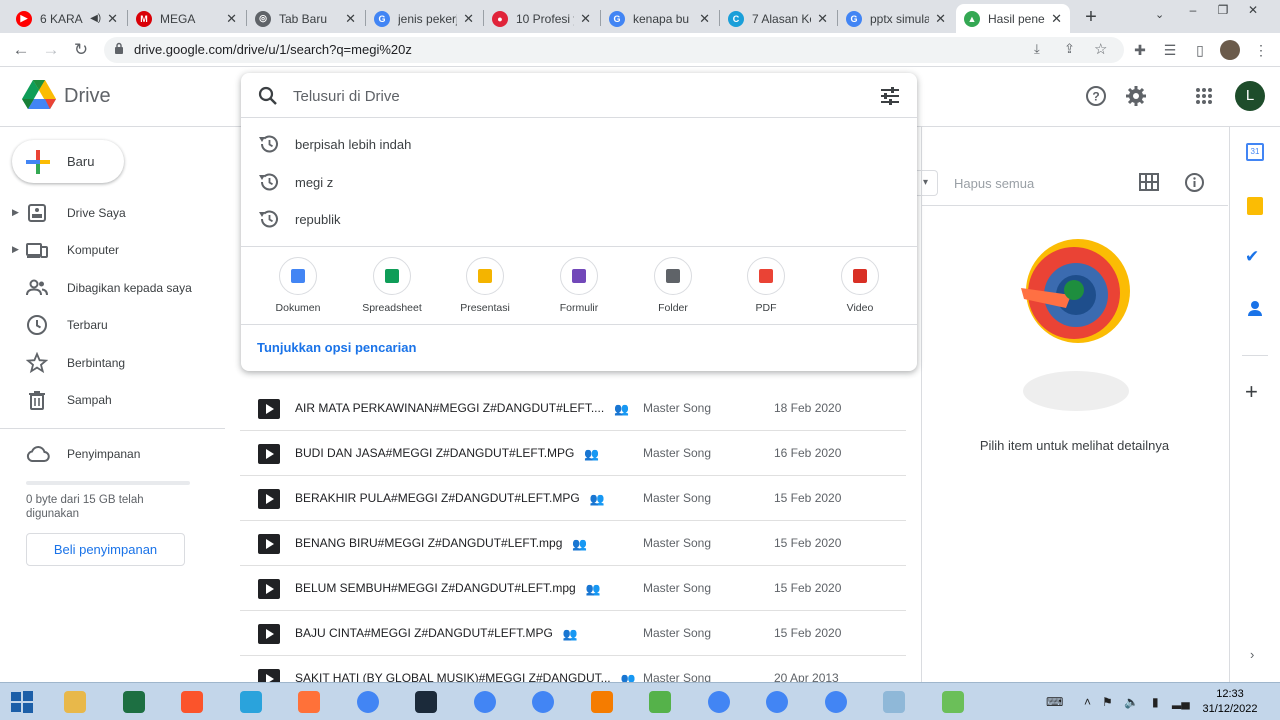 The height and width of the screenshot is (720, 1280). I want to click on tab-audio-icon: ◀), so click(95, 18).